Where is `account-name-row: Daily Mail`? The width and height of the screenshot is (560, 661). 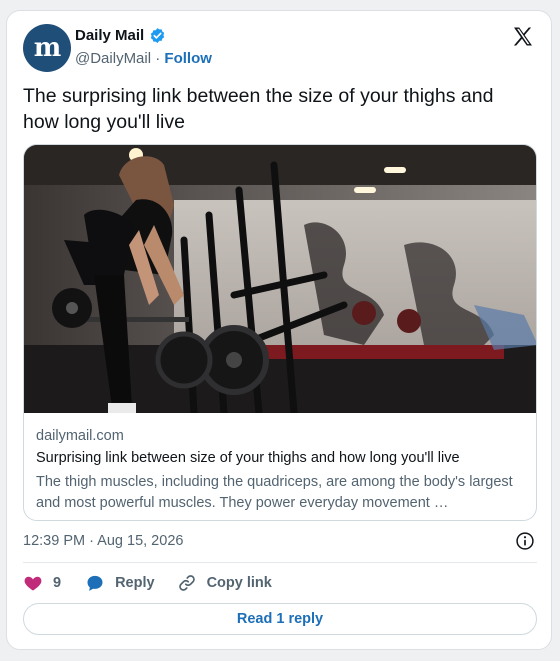
account-name-row: Daily Mail is located at coordinates (120, 35).